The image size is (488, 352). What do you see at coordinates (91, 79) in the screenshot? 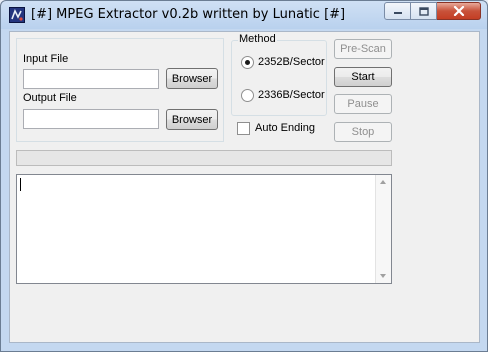
I see `input-file-field` at bounding box center [91, 79].